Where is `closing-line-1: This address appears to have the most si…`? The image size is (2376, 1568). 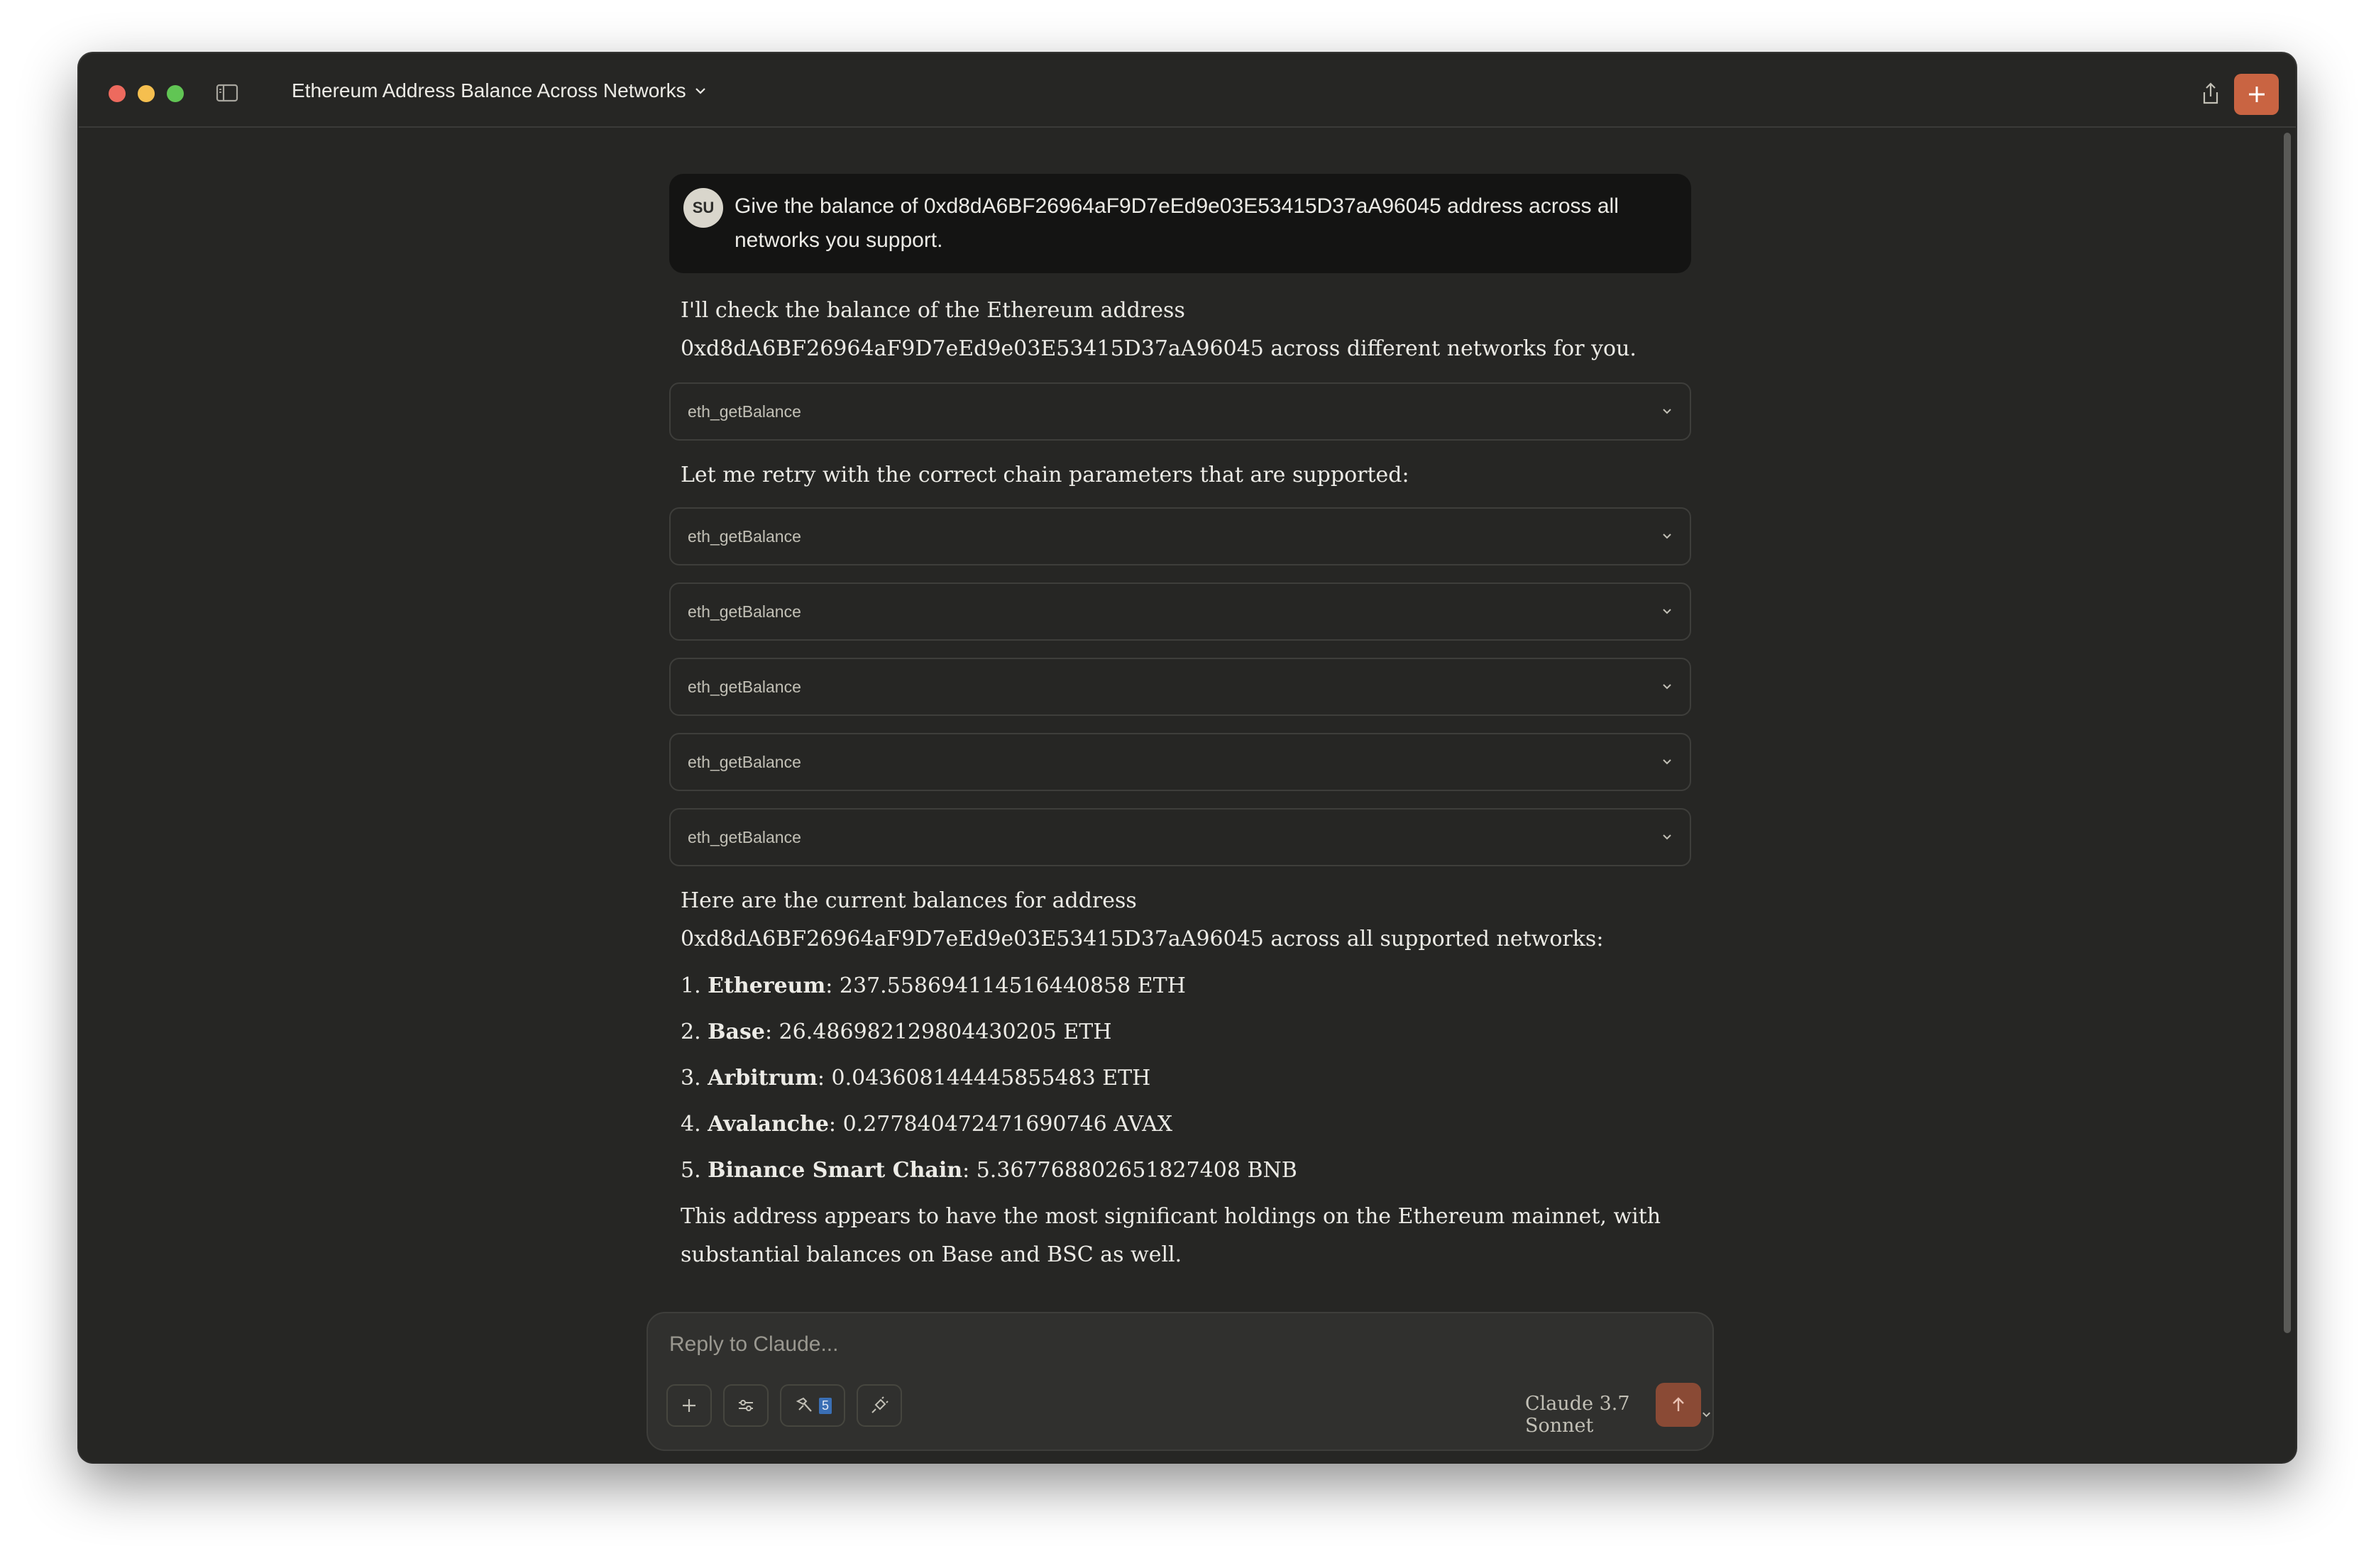
closing-line-1: This address appears to have the most si… is located at coordinates (1171, 1216).